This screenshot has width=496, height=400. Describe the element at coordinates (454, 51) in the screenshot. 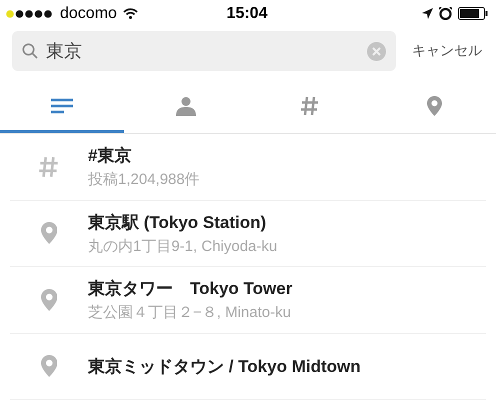

I see `cancel-button: キャンセル` at that location.